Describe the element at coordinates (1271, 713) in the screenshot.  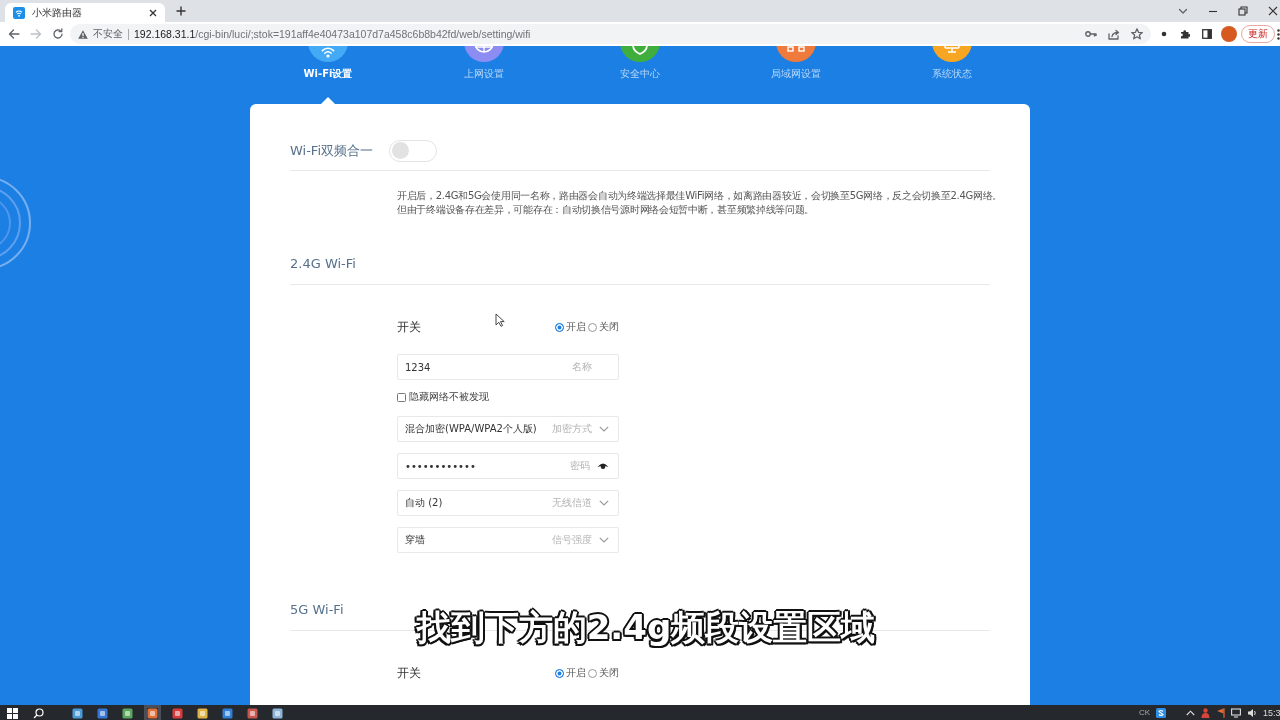
I see `clock-text: 15:3` at that location.